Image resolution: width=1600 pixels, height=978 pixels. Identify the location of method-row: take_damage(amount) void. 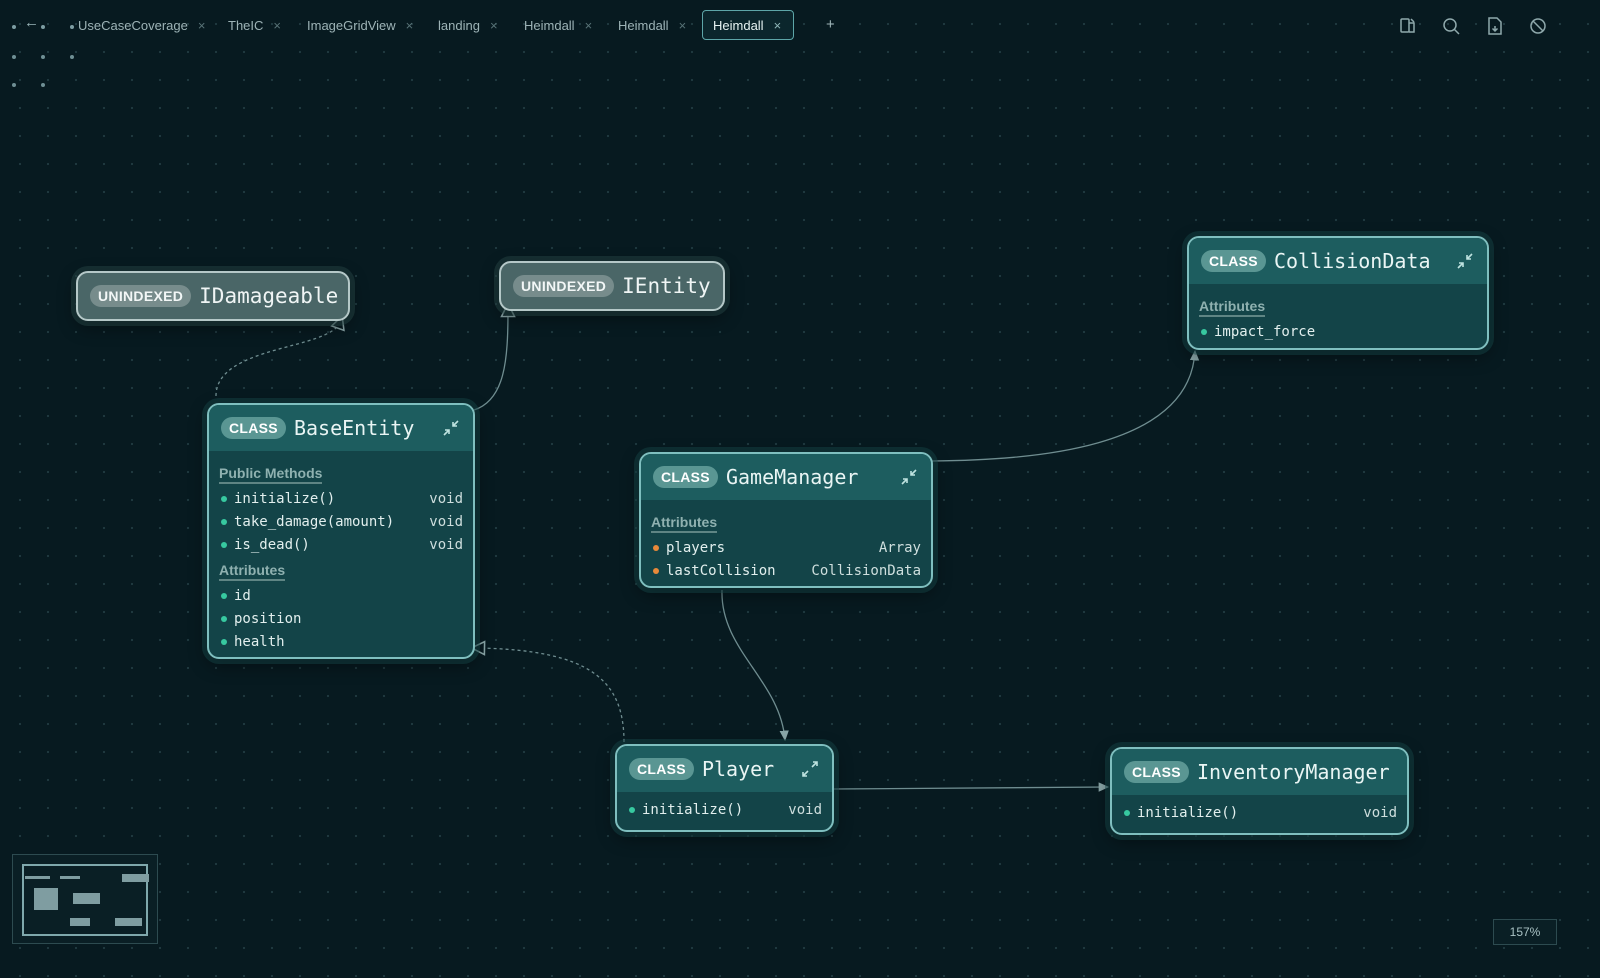
(341, 521).